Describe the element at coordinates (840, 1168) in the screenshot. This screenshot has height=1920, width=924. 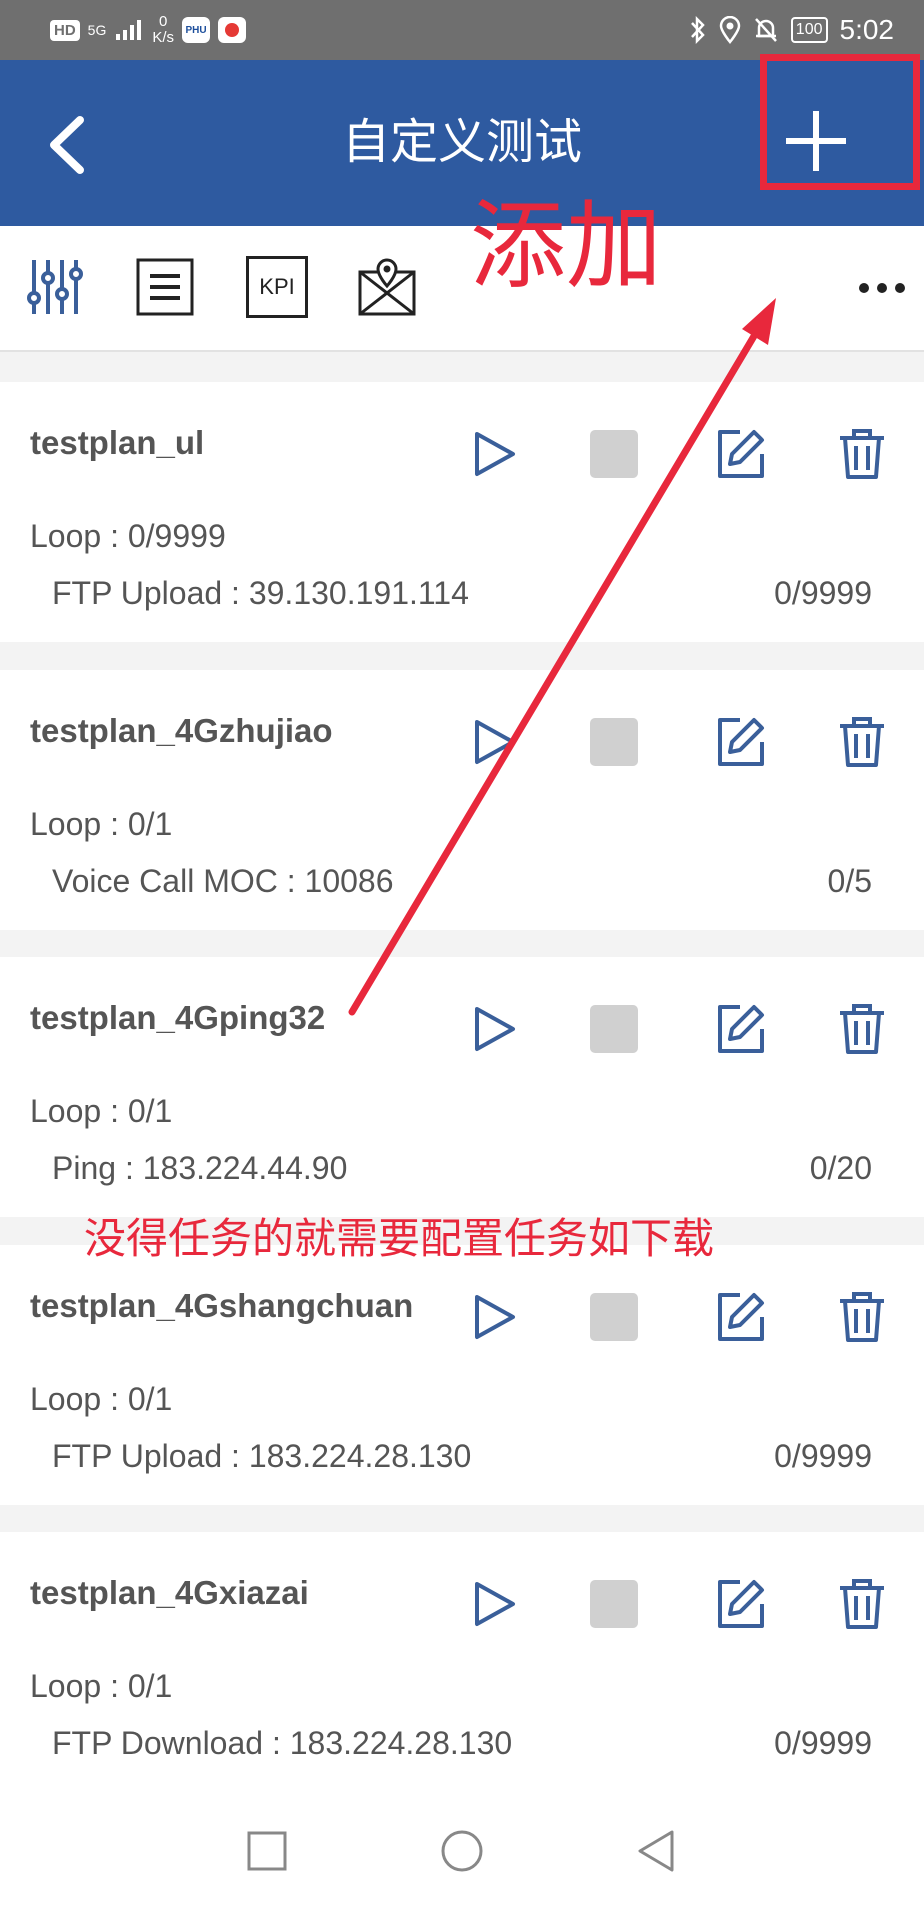
I see `task-progress: 0/20` at that location.